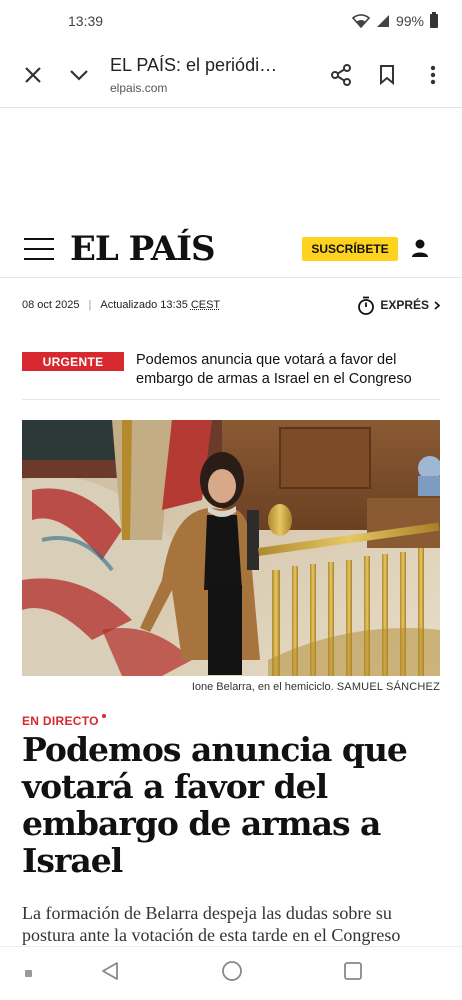  I want to click on site-header: EL PAÍS SUSCRÍBETE, so click(231, 249).